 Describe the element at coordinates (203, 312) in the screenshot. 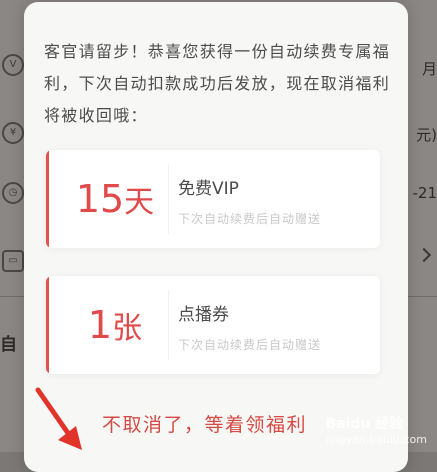

I see `benefit-title: 点播券` at that location.